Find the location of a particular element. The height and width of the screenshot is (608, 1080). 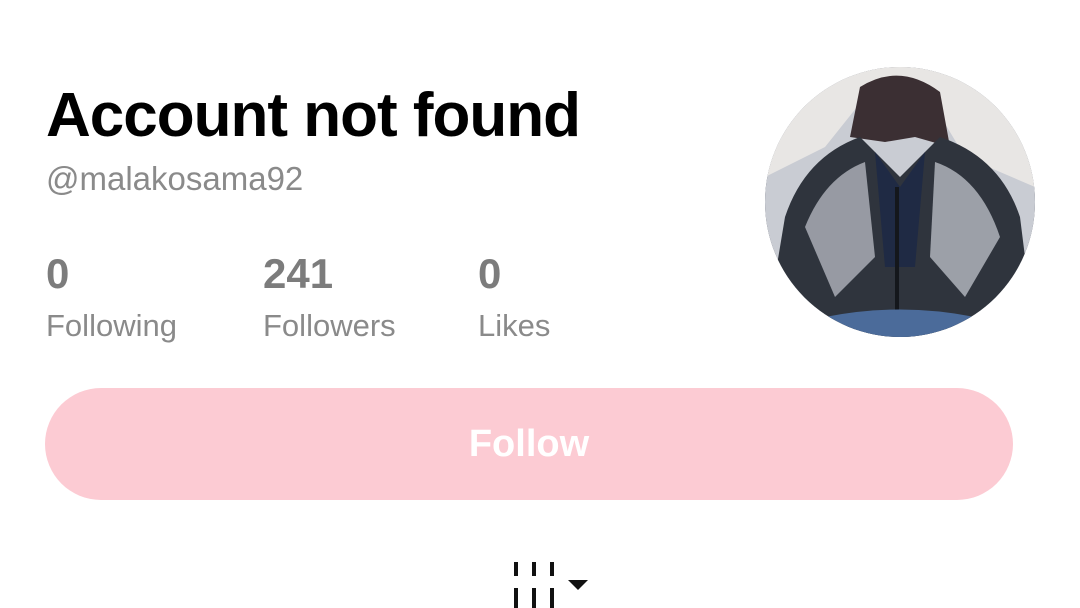

stat-following-label: Following is located at coordinates (111, 325).